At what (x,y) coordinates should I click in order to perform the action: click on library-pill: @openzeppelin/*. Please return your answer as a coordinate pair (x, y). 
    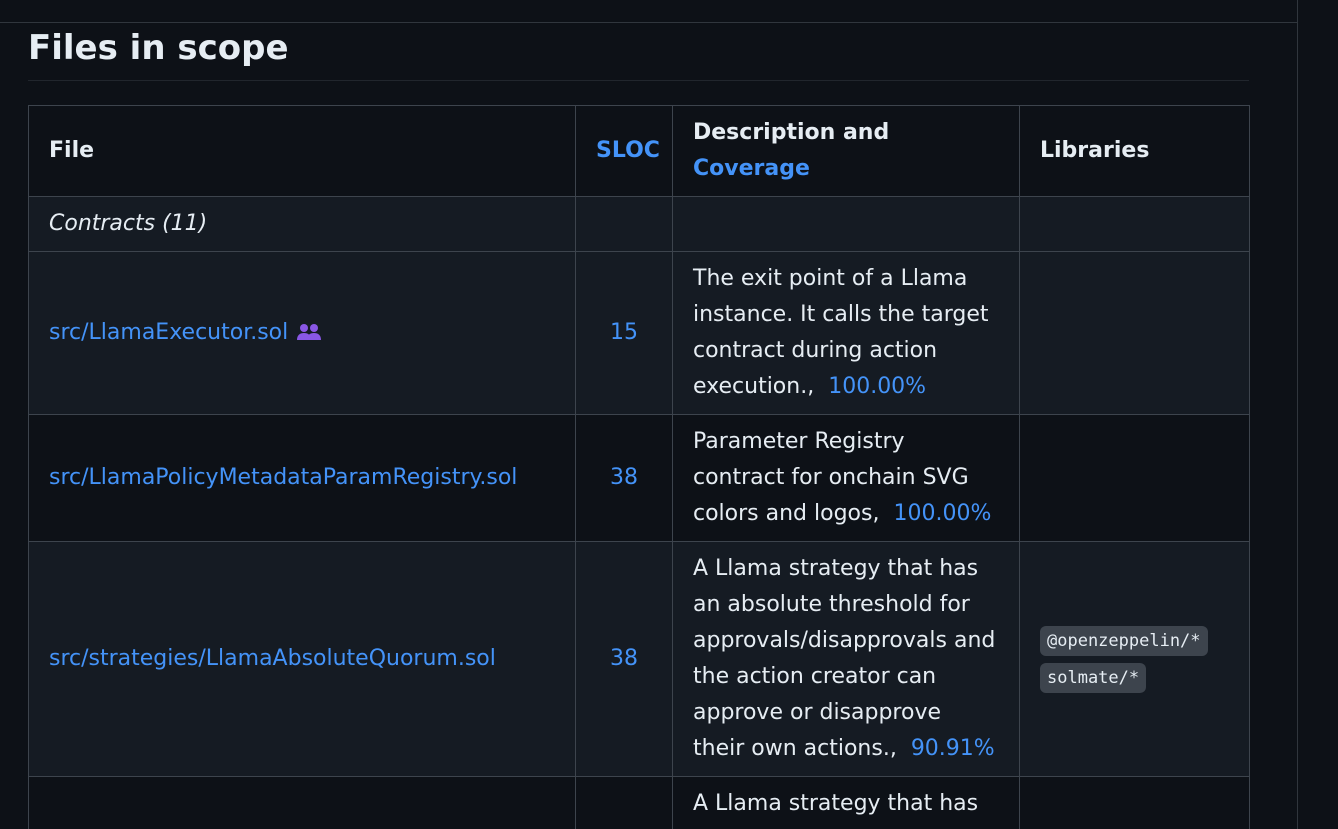
    Looking at the image, I should click on (1124, 641).